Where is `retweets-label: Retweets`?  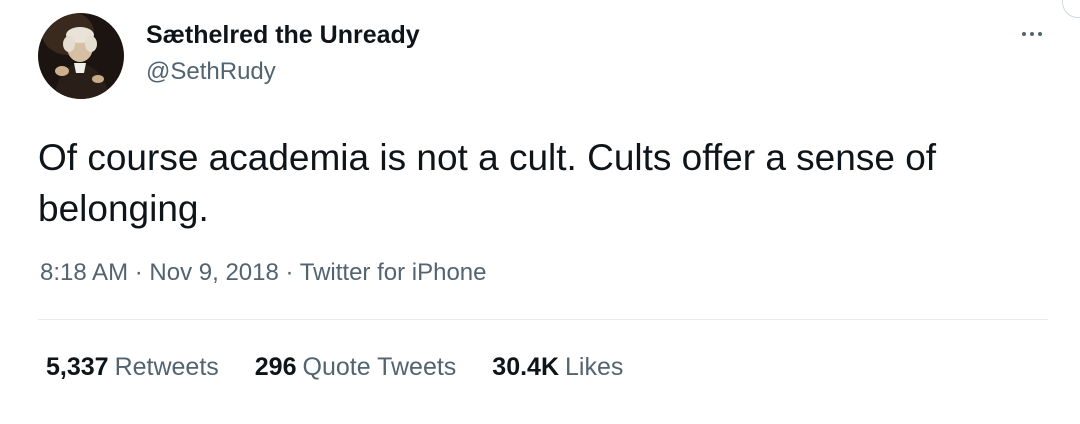 retweets-label: Retweets is located at coordinates (166, 367).